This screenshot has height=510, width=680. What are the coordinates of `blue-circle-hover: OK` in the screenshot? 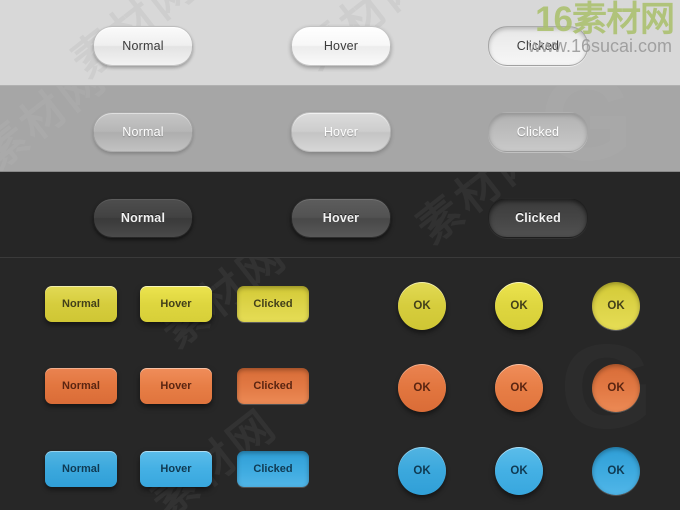 It's located at (519, 471).